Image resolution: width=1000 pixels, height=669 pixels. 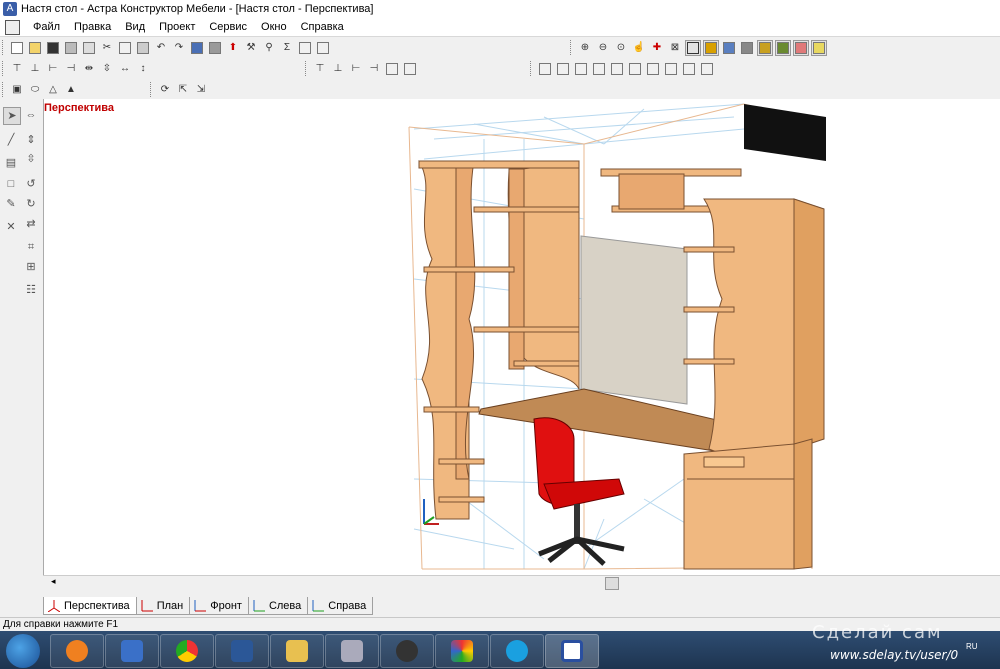 I want to click on taskbar-media-player, so click(x=77, y=651).